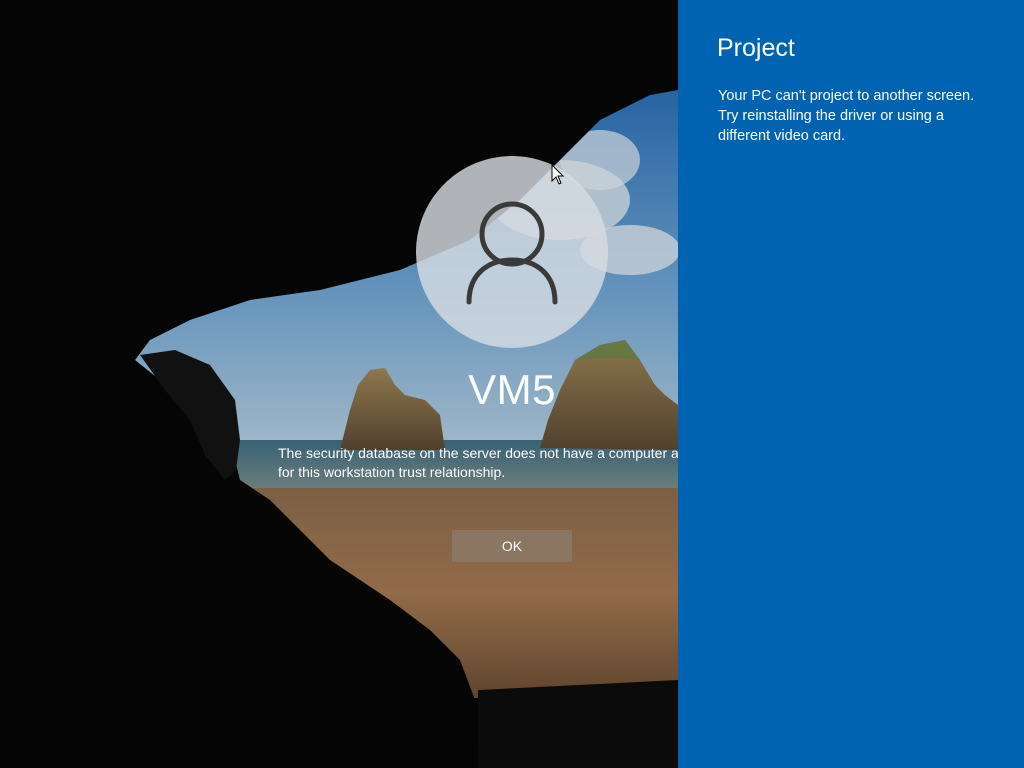 This screenshot has width=1024, height=768. Describe the element at coordinates (512, 389) in the screenshot. I see `username-label: VM5` at that location.